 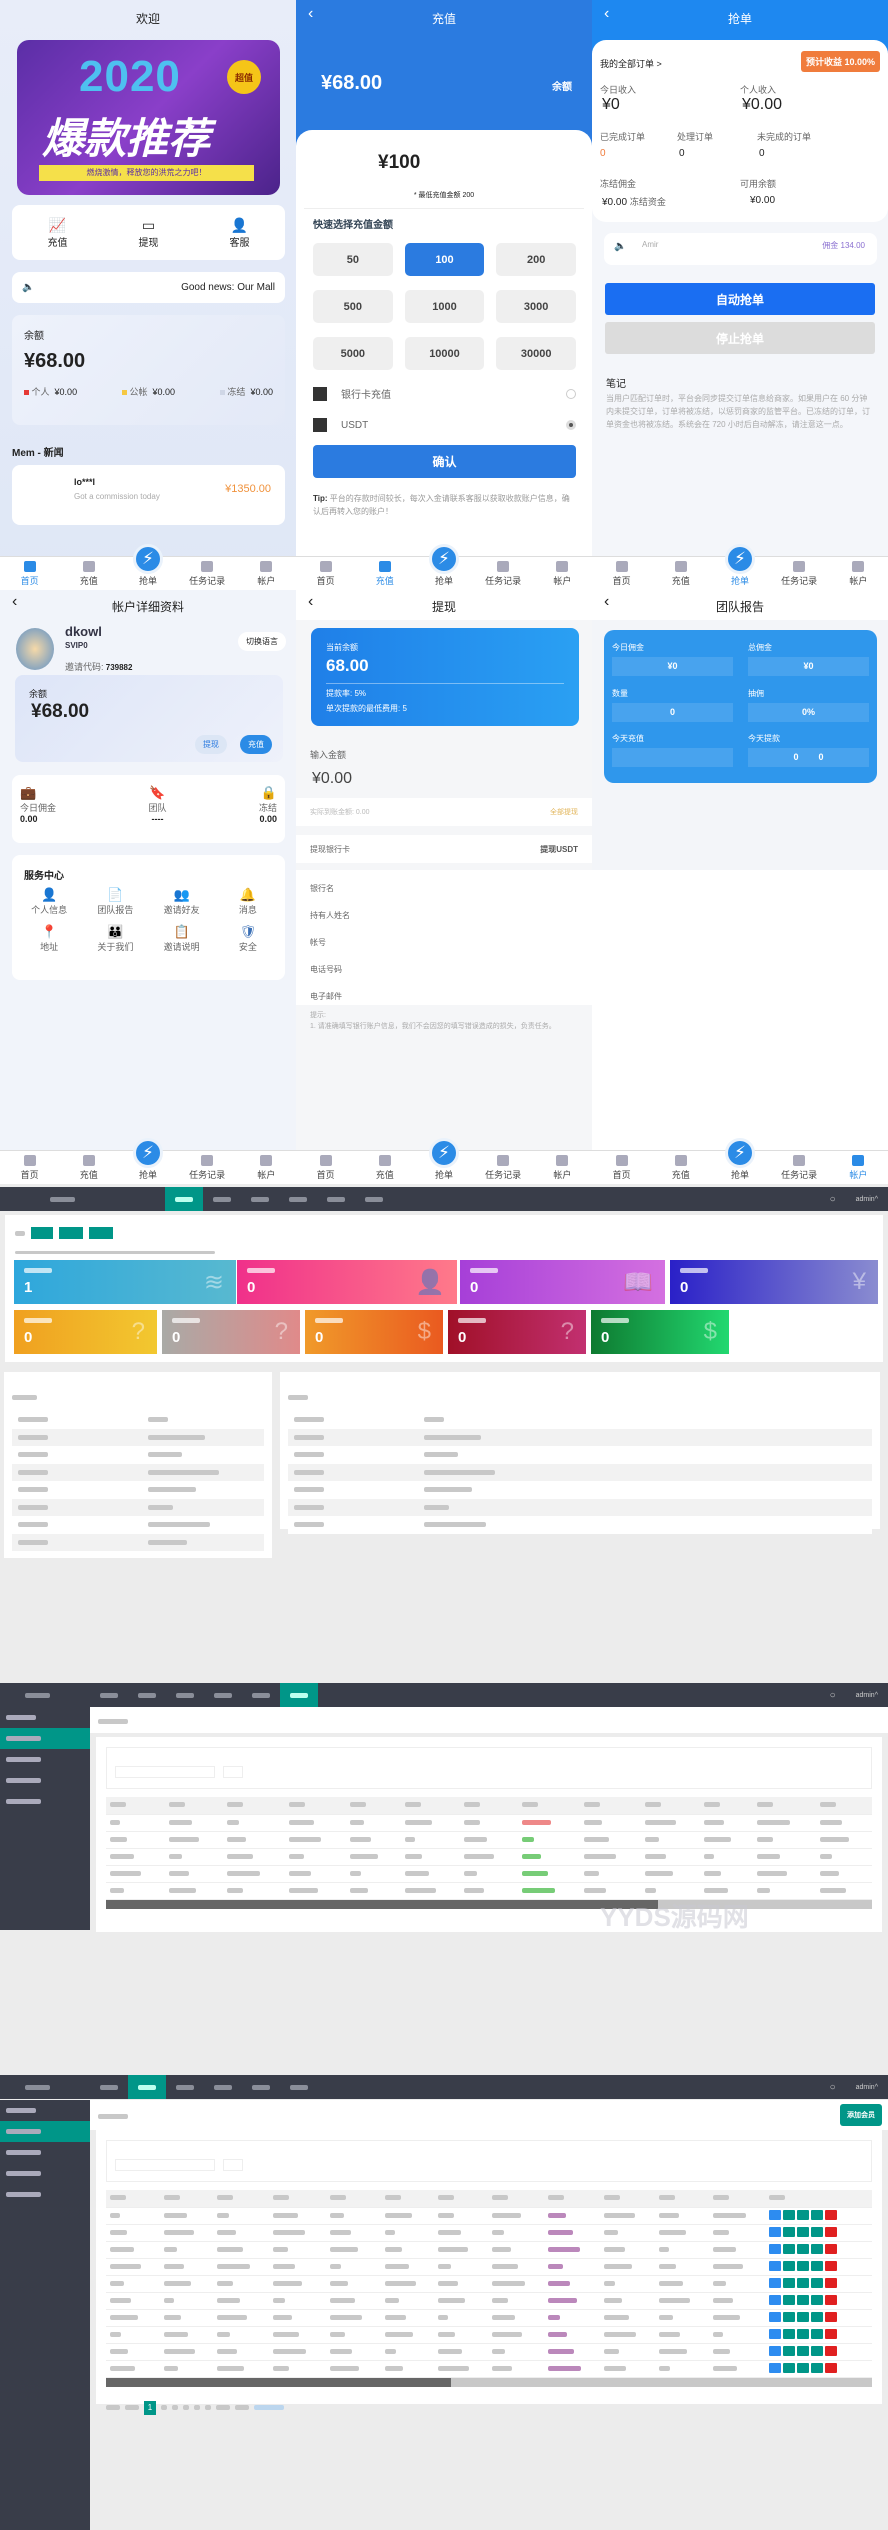 I want to click on nav-item: 任务记录, so click(x=207, y=574).